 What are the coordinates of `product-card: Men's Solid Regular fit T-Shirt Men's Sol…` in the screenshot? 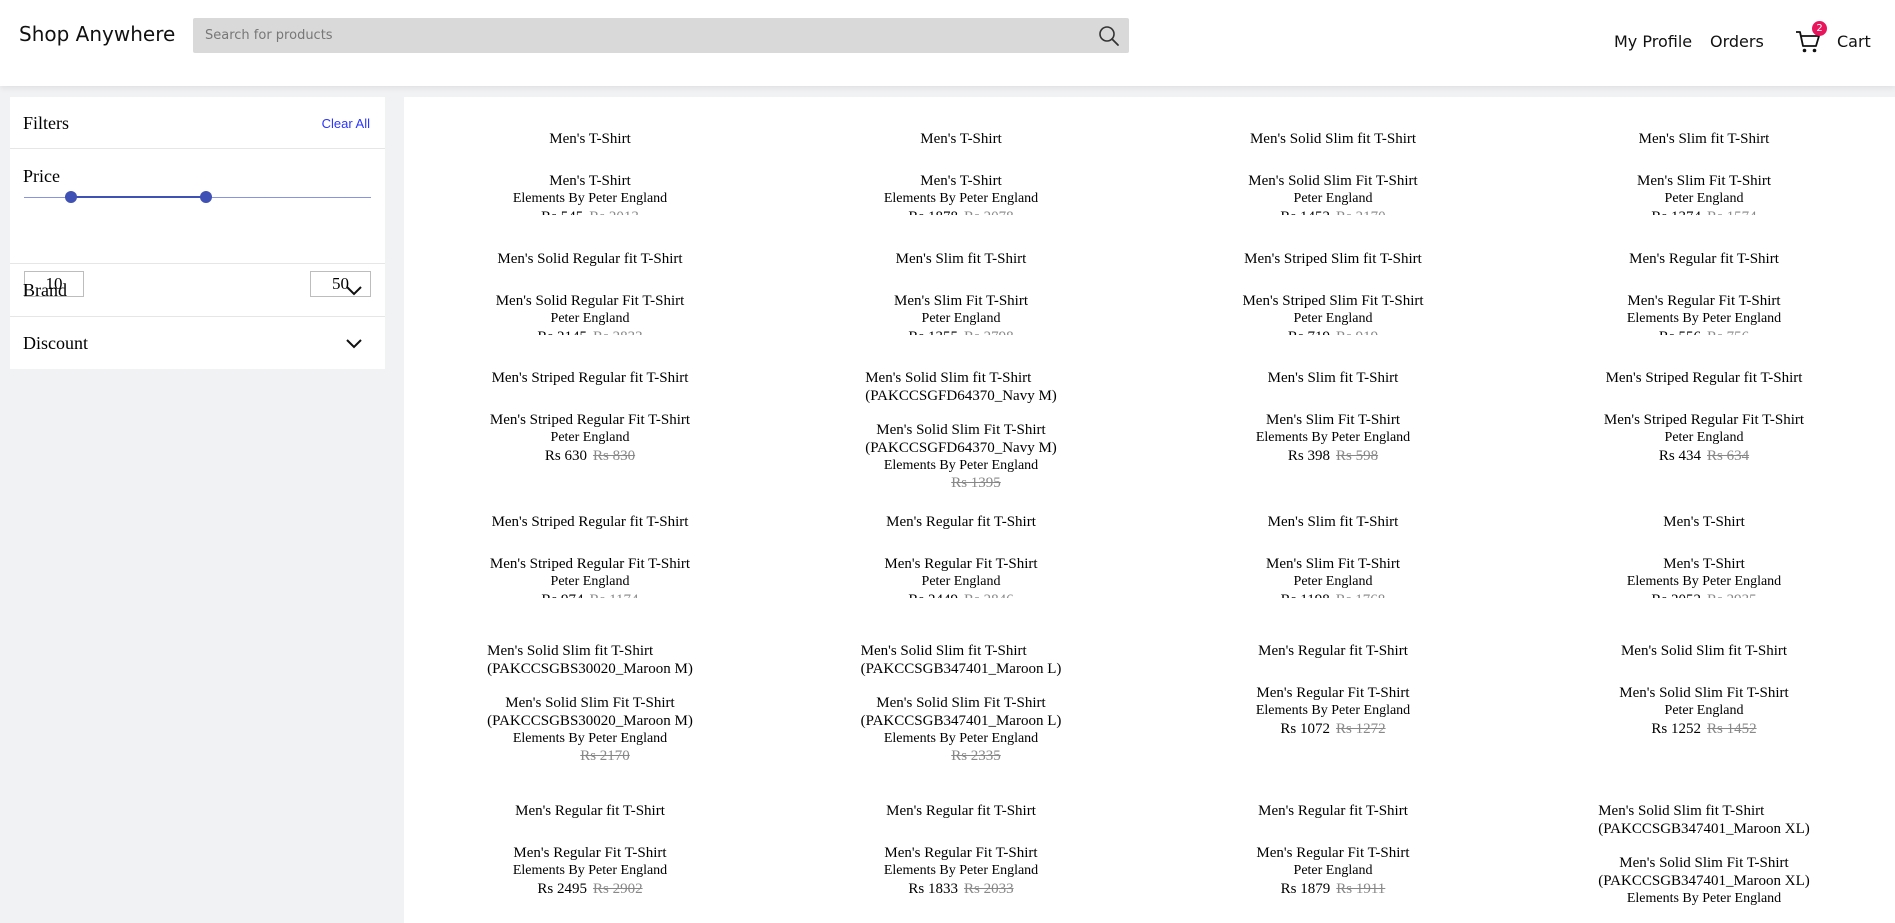 It's located at (590, 292).